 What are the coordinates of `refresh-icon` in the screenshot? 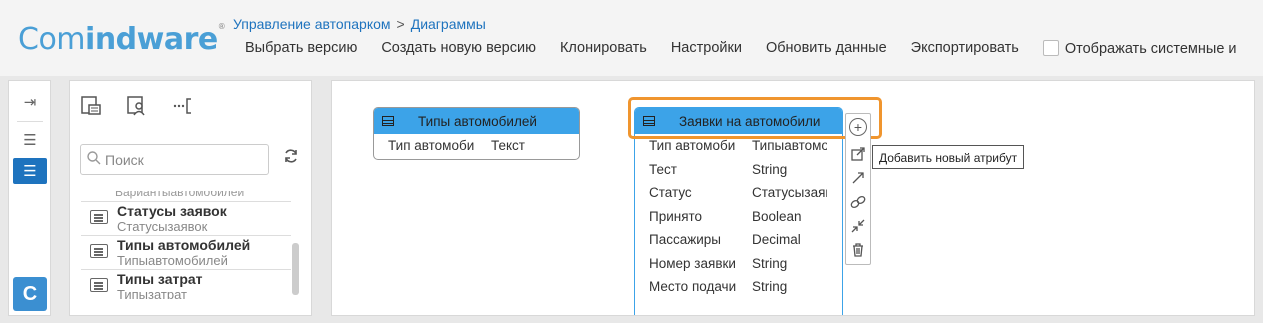 It's located at (291, 158).